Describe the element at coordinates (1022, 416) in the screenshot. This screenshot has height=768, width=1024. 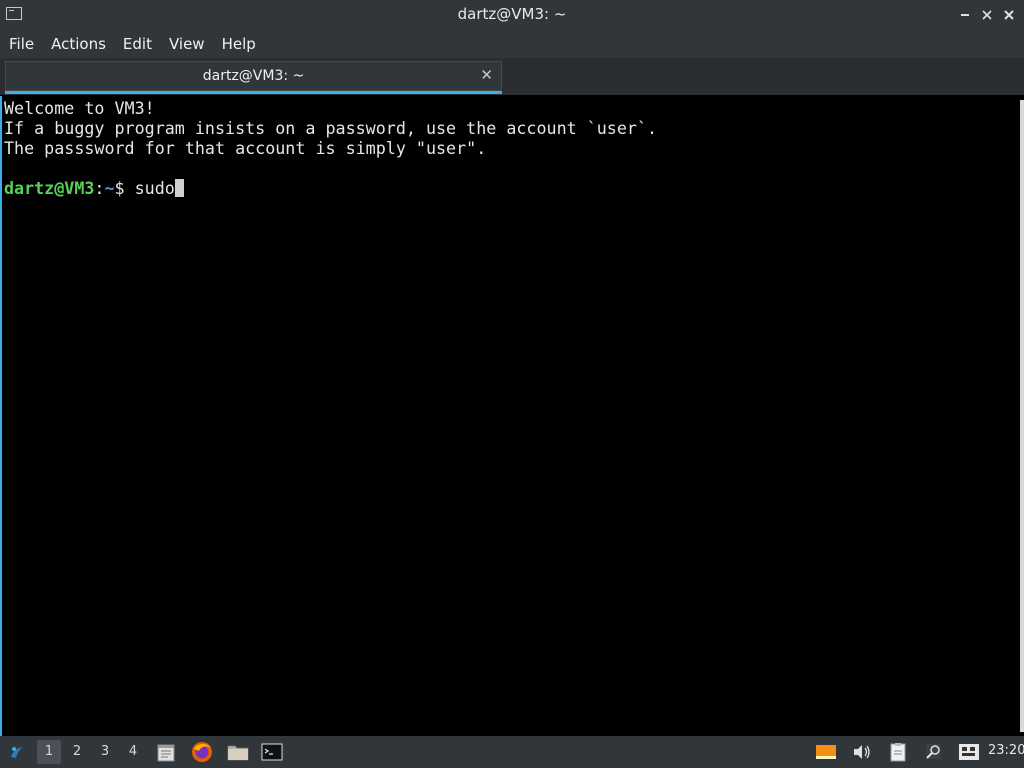
I see `scrollbar` at that location.